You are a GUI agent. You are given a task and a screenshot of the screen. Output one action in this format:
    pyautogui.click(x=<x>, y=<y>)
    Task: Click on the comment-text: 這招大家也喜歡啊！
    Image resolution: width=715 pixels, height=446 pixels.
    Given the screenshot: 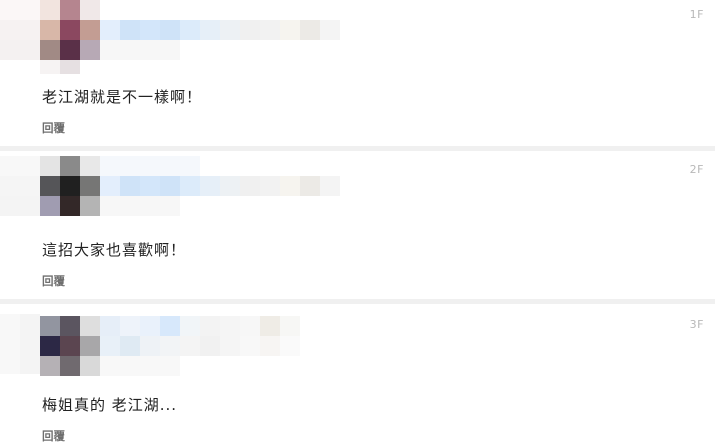 What is the action you would take?
    pyautogui.click(x=114, y=250)
    